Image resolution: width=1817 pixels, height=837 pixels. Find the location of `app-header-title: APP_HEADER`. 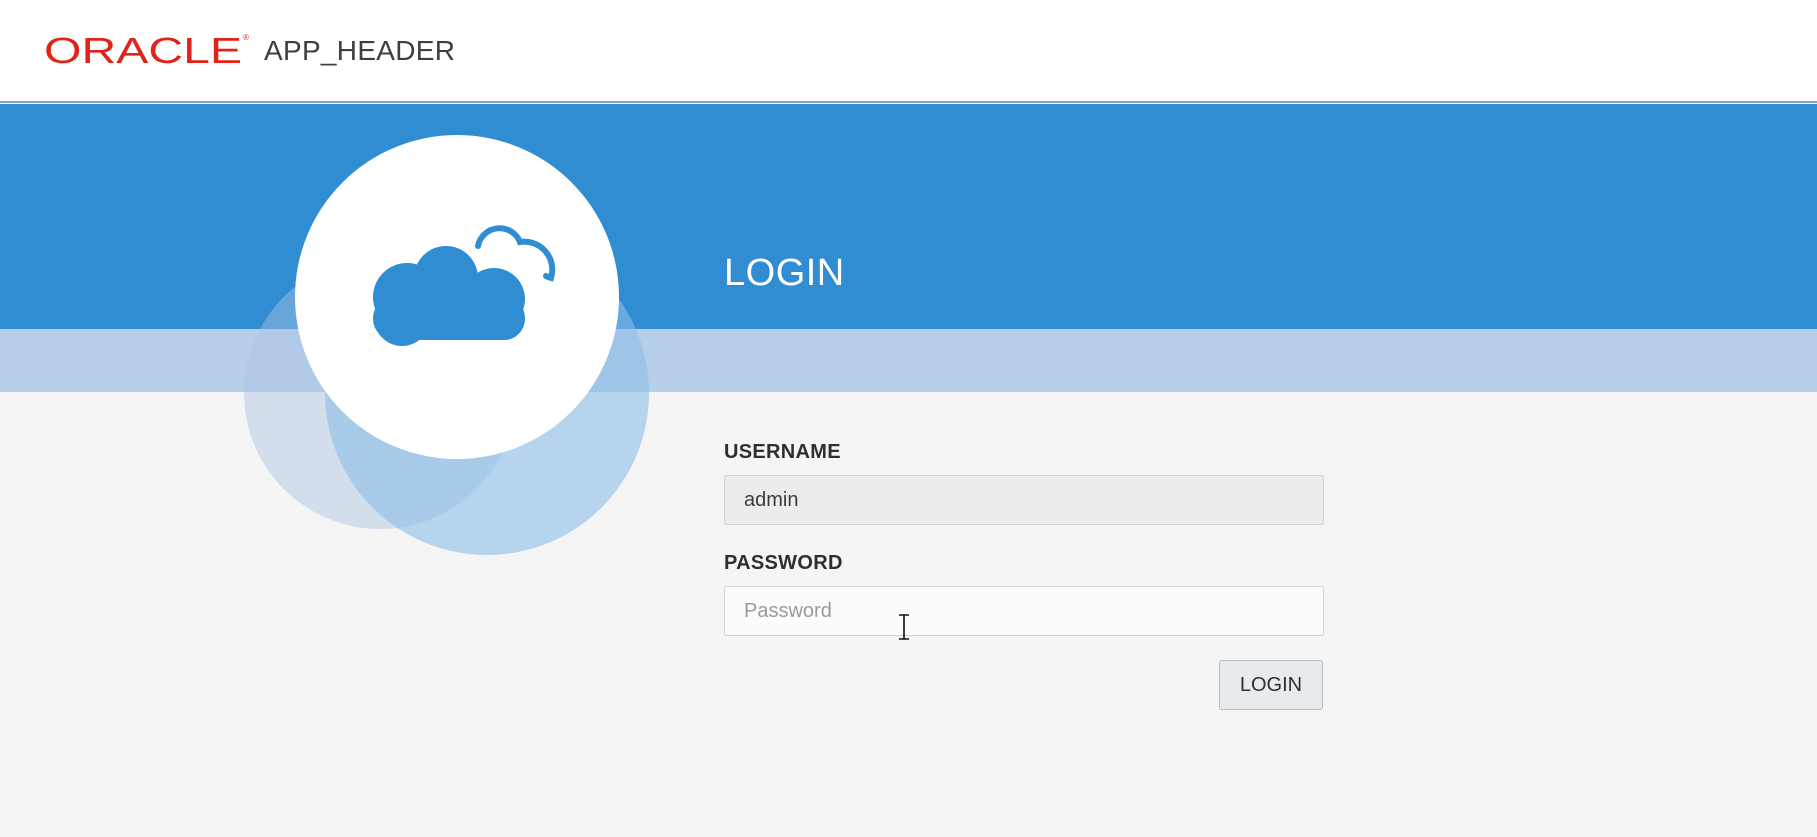

app-header-title: APP_HEADER is located at coordinates (360, 50).